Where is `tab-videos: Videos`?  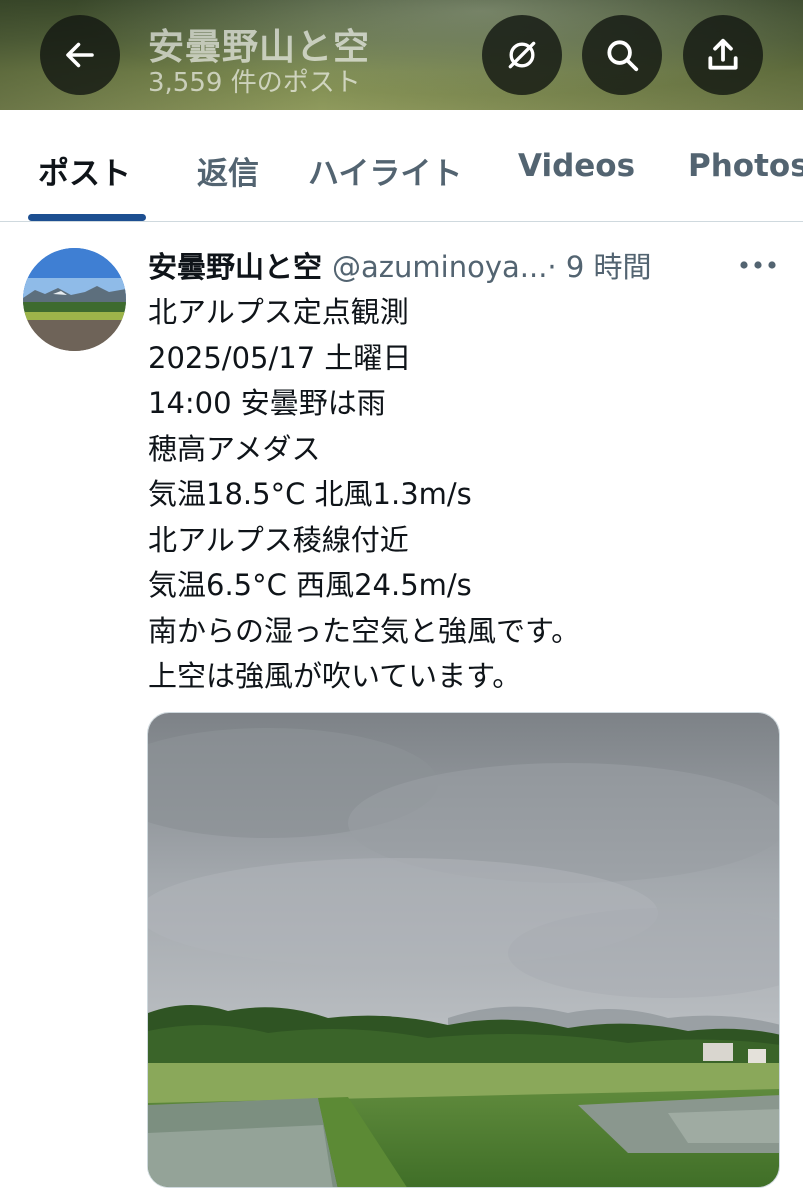 tab-videos: Videos is located at coordinates (576, 166).